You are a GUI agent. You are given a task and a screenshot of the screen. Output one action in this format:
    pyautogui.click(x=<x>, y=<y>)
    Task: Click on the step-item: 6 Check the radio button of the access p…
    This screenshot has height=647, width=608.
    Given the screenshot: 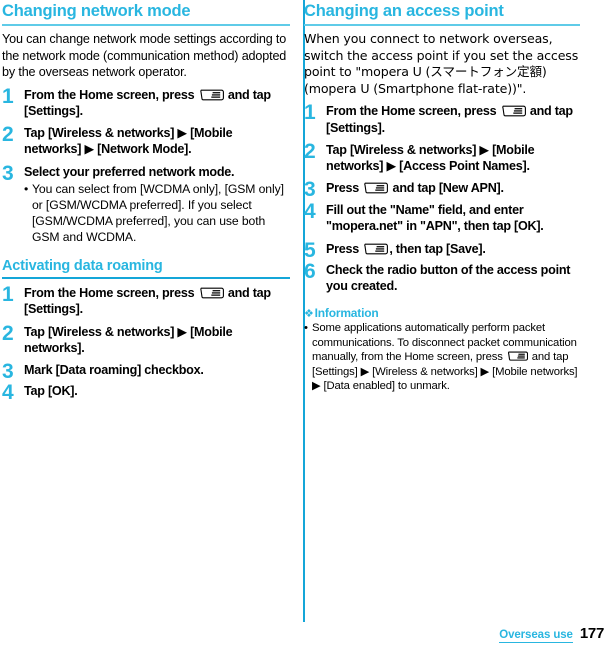 What is the action you would take?
    pyautogui.click(x=442, y=276)
    